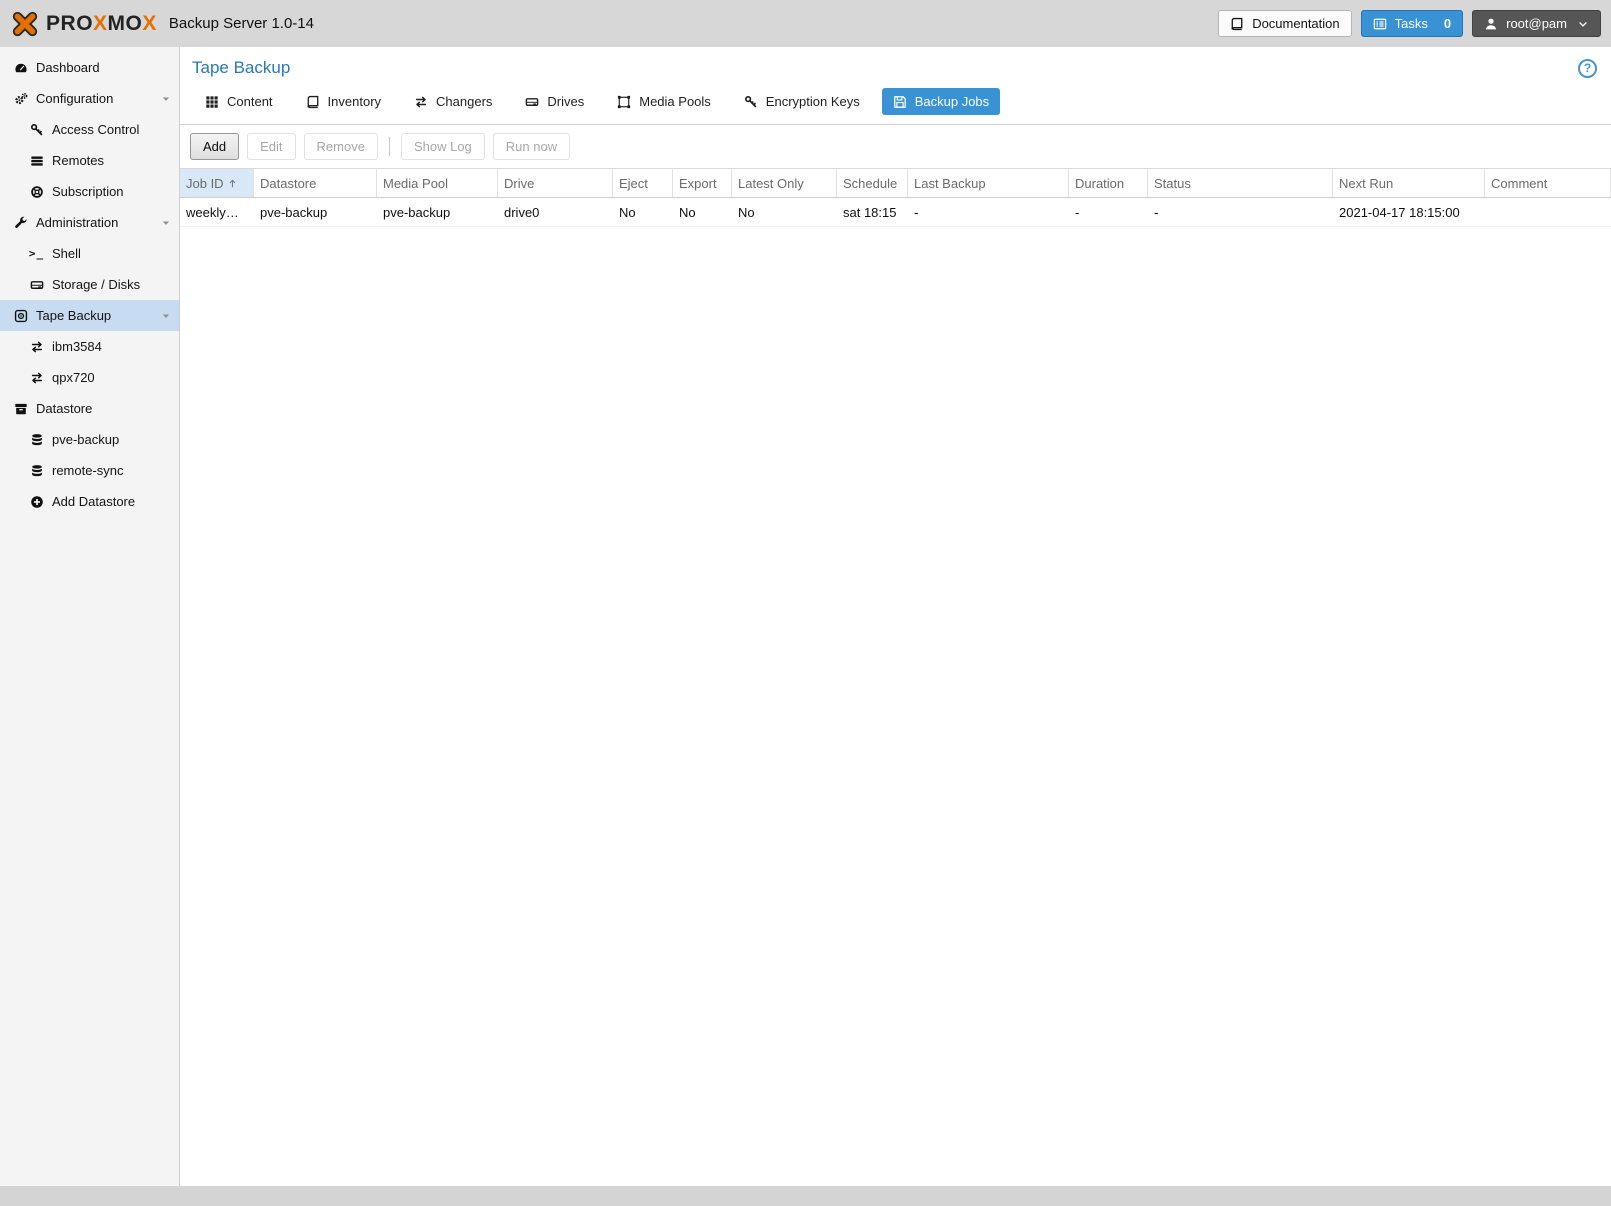 The width and height of the screenshot is (1611, 1206). Describe the element at coordinates (1296, 23) in the screenshot. I see `documentation-label: Documentation` at that location.